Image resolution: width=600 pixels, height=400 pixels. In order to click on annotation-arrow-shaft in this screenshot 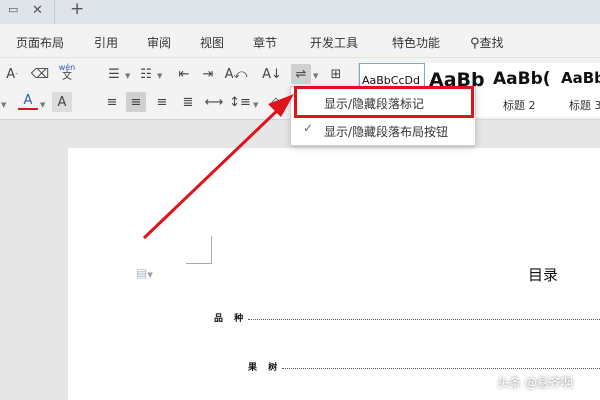, I will do `click(213, 172)`.